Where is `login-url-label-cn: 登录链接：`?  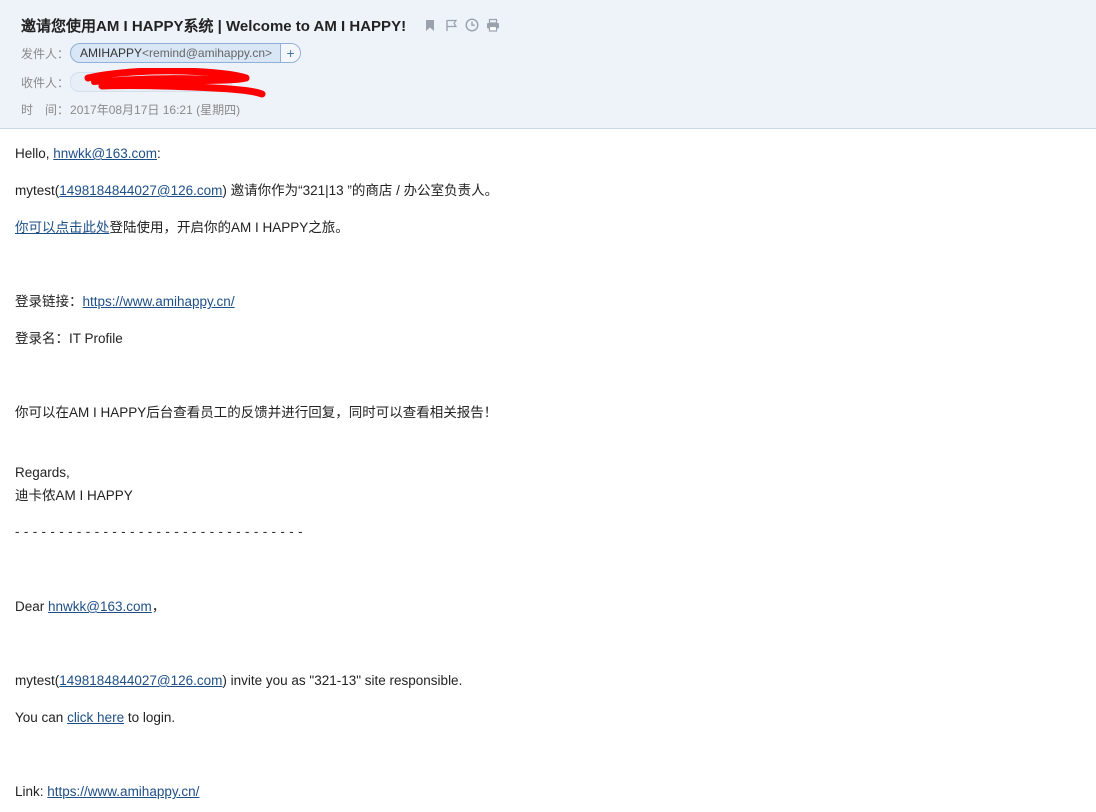
login-url-label-cn: 登录链接： is located at coordinates (49, 301).